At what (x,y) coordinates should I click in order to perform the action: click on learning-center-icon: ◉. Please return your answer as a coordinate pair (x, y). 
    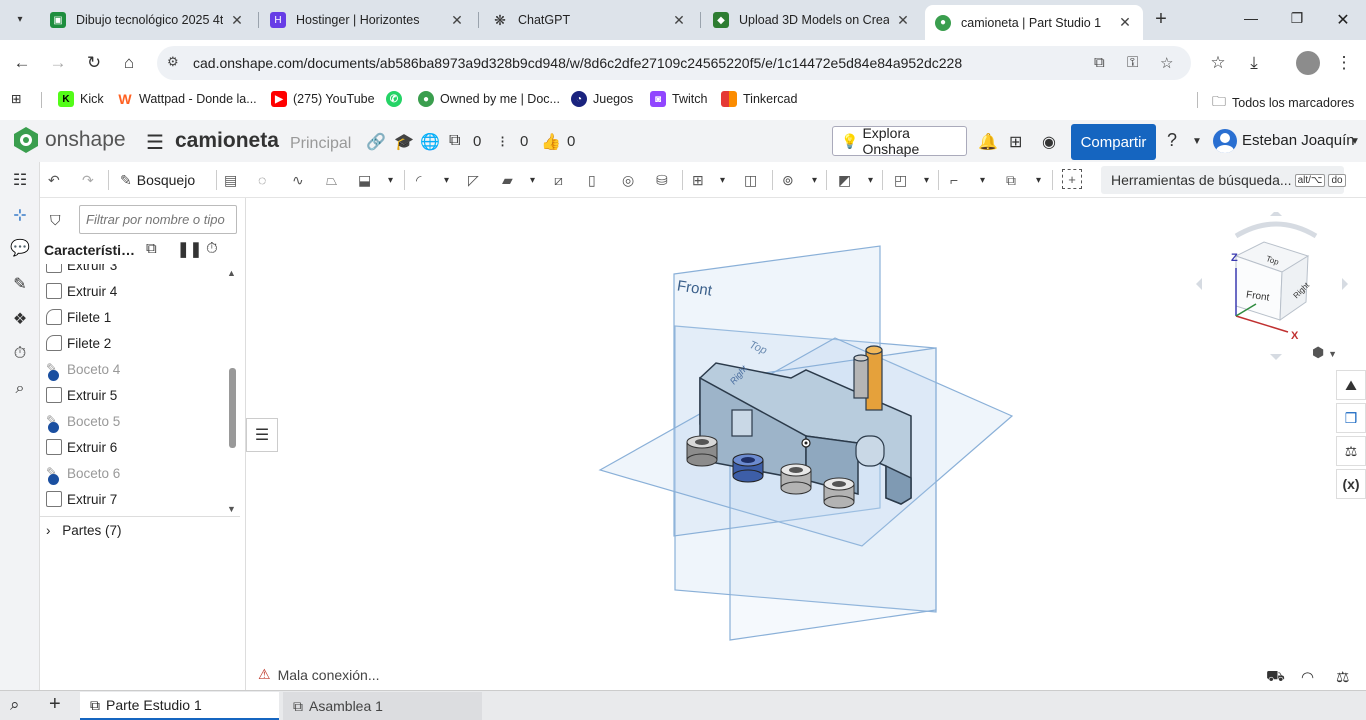
    Looking at the image, I should click on (1049, 142).